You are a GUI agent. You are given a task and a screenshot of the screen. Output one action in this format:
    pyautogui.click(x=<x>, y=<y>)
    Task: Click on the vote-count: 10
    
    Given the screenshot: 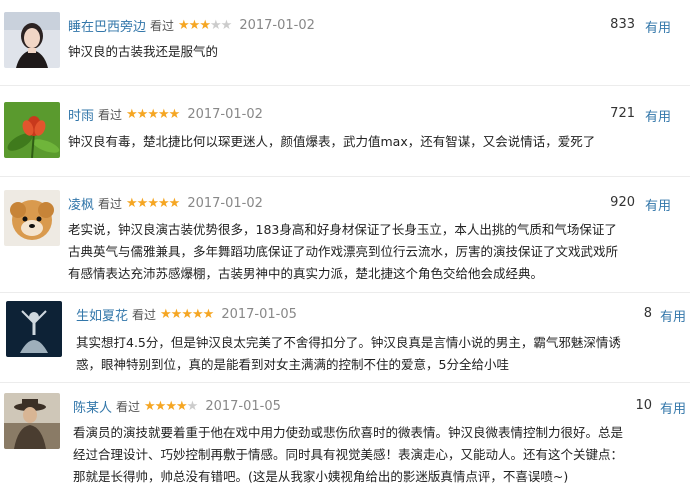 What is the action you would take?
    pyautogui.click(x=643, y=405)
    